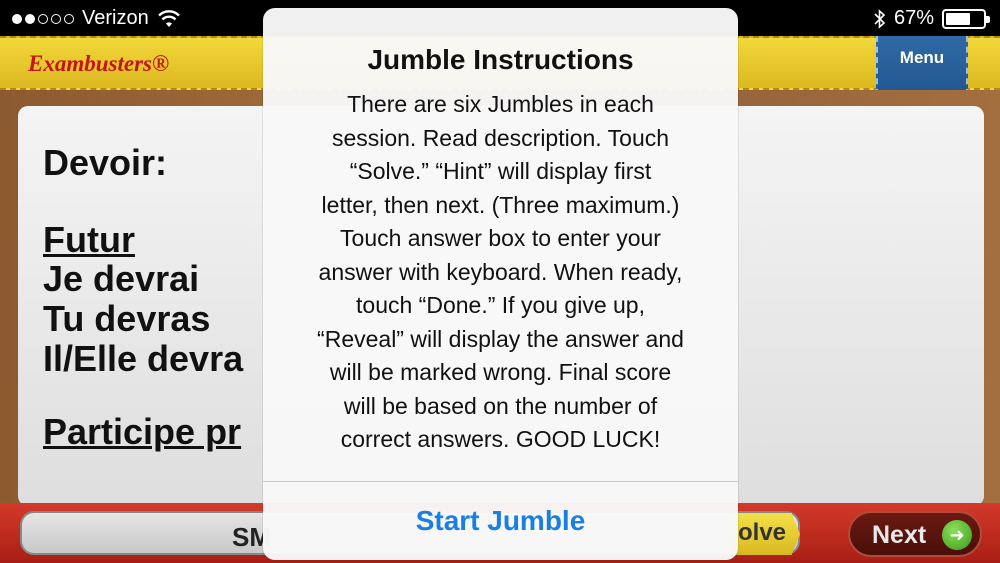  I want to click on dialog-line: session. Read description. Touch, so click(500, 137).